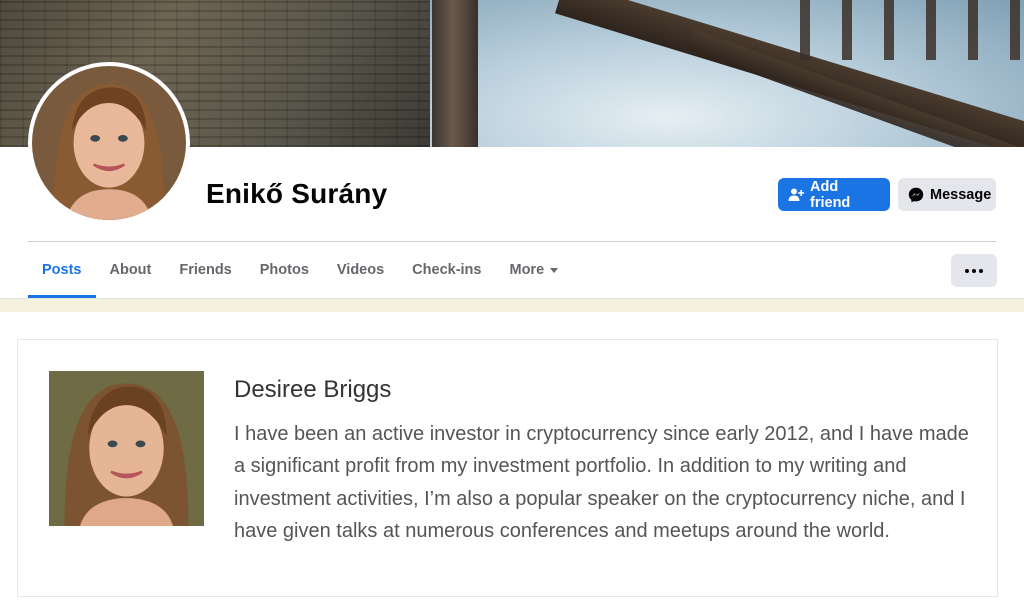 The height and width of the screenshot is (600, 1024). I want to click on tab-more: More, so click(533, 270).